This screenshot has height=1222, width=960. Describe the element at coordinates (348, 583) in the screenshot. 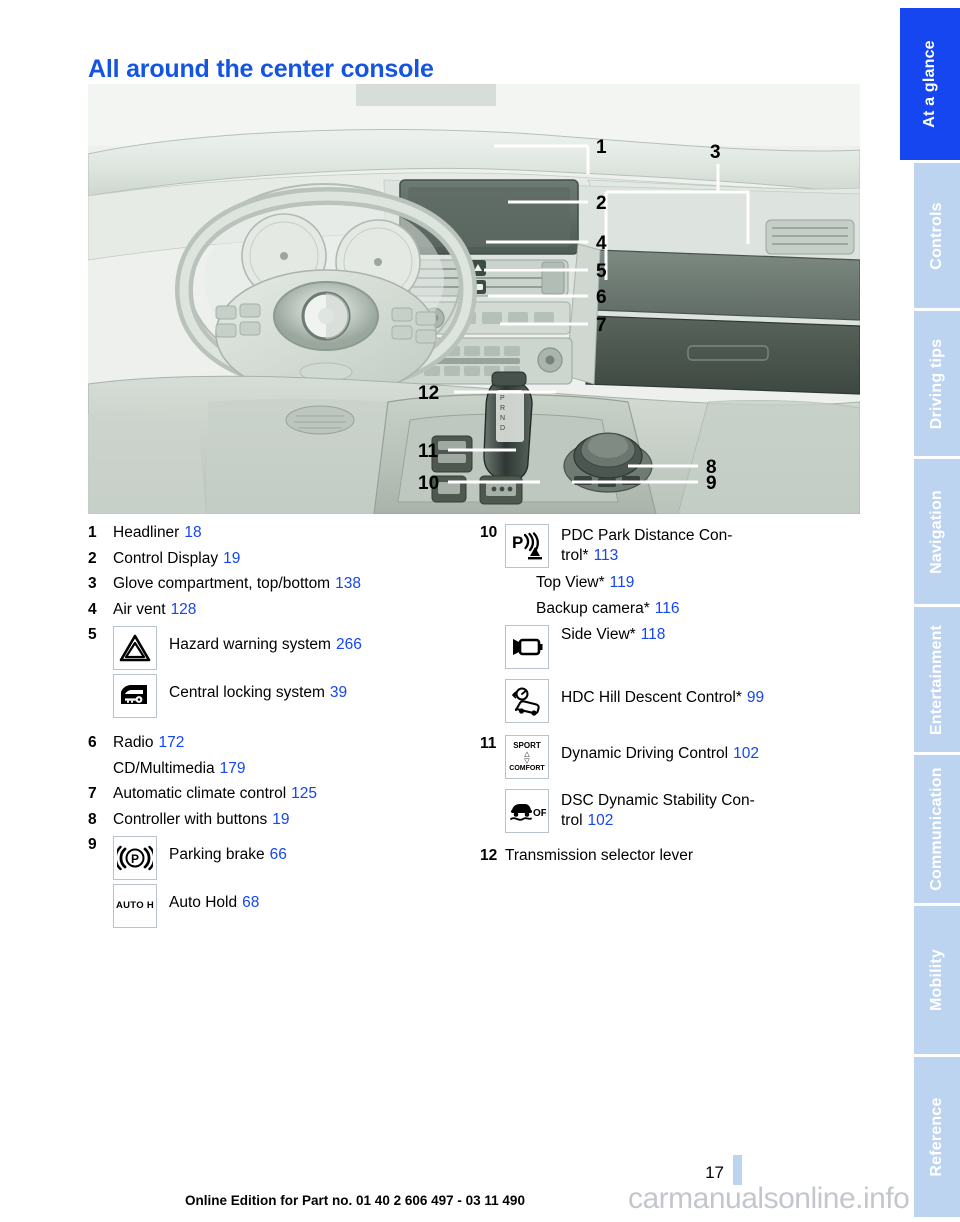

I see `page-ref: 138` at that location.